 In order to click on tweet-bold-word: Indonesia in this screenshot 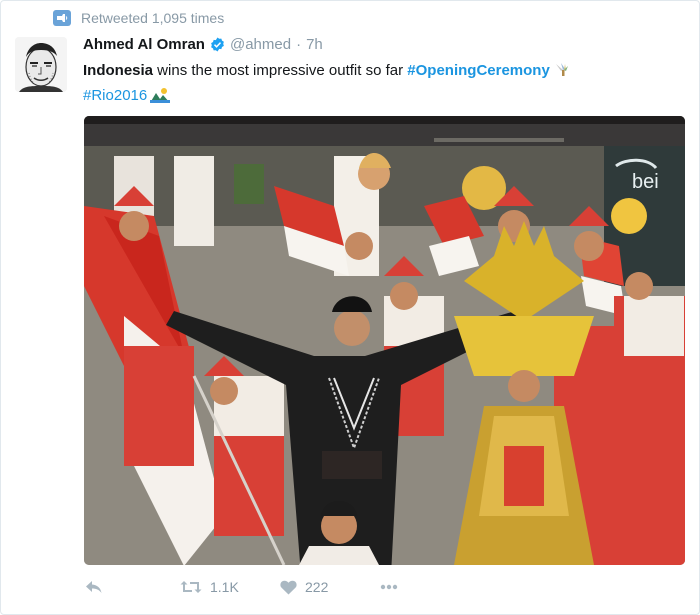, I will do `click(118, 70)`.